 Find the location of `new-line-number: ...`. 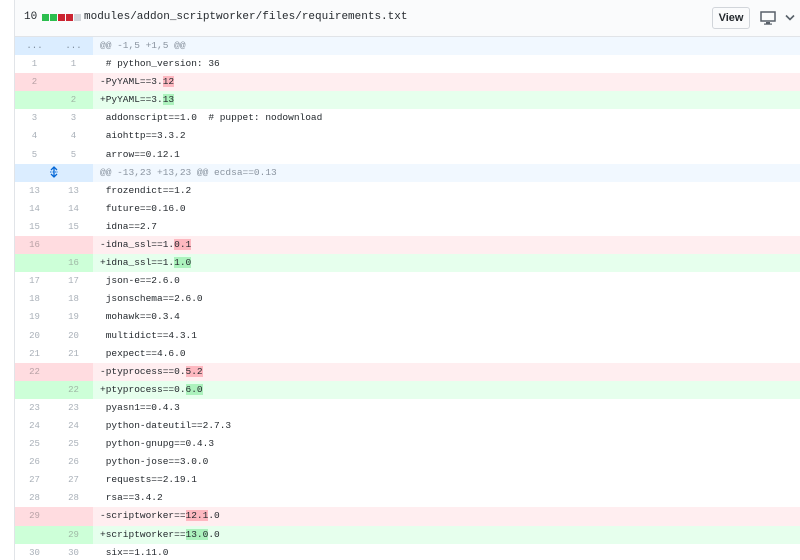

new-line-number: ... is located at coordinates (73, 46).